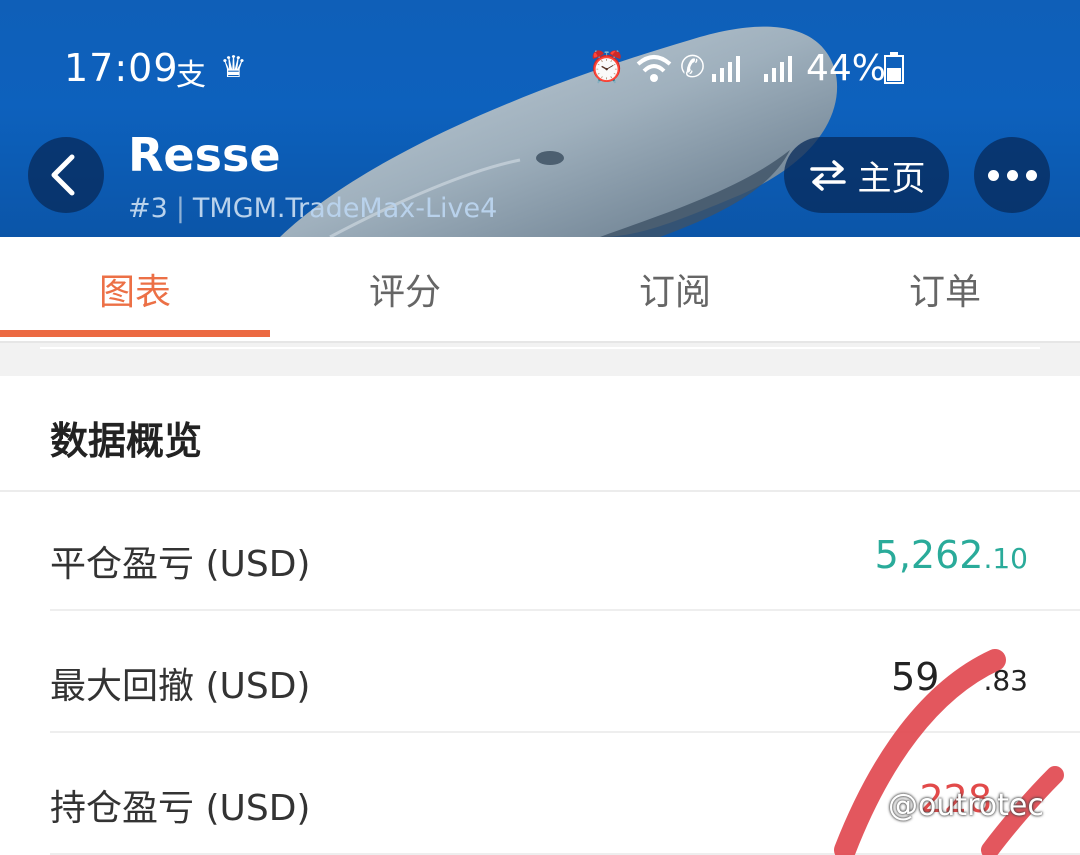  What do you see at coordinates (540, 60) in the screenshot?
I see `status-bar: 17:09 支 ♛ ⏰ ✆ 44%` at bounding box center [540, 60].